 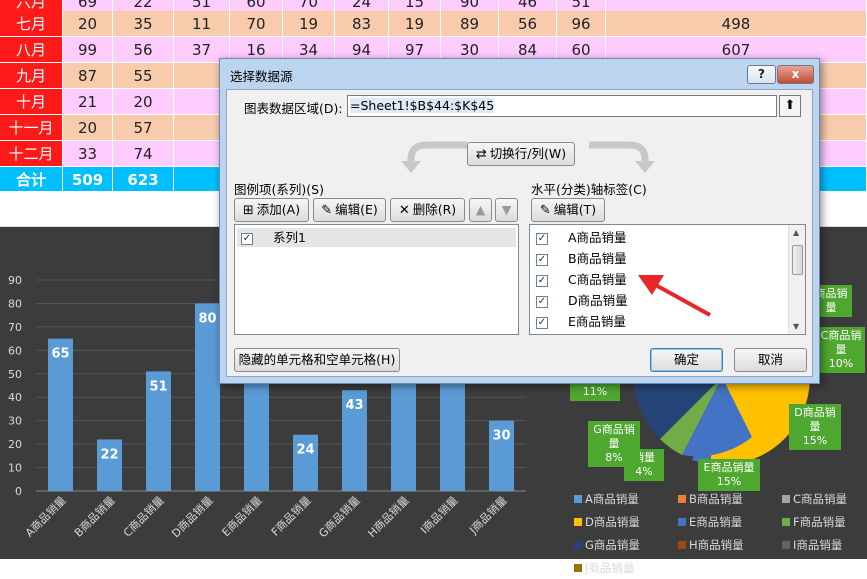 I want to click on hidden-empty-cells-button: 隐藏的单元格和空单元格(H), so click(x=317, y=360).